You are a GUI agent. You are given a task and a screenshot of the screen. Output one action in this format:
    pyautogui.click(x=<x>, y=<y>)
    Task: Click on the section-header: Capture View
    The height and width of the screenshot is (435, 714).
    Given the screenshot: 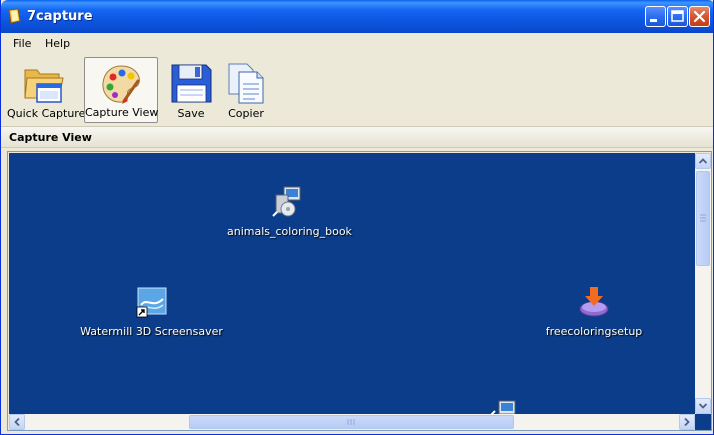 What is the action you would take?
    pyautogui.click(x=357, y=137)
    